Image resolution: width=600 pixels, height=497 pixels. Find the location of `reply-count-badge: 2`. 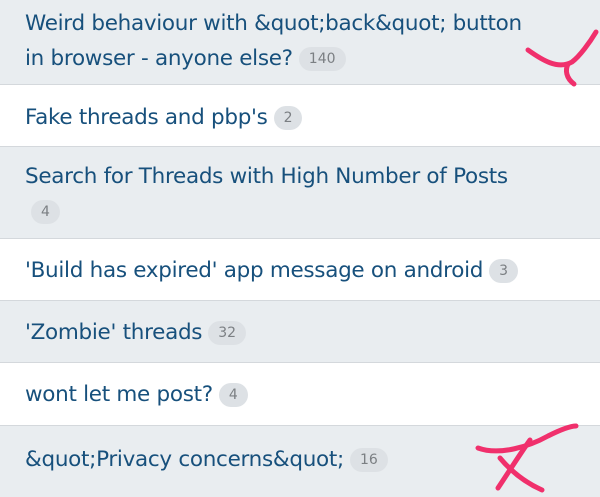

reply-count-badge: 2 is located at coordinates (288, 118).